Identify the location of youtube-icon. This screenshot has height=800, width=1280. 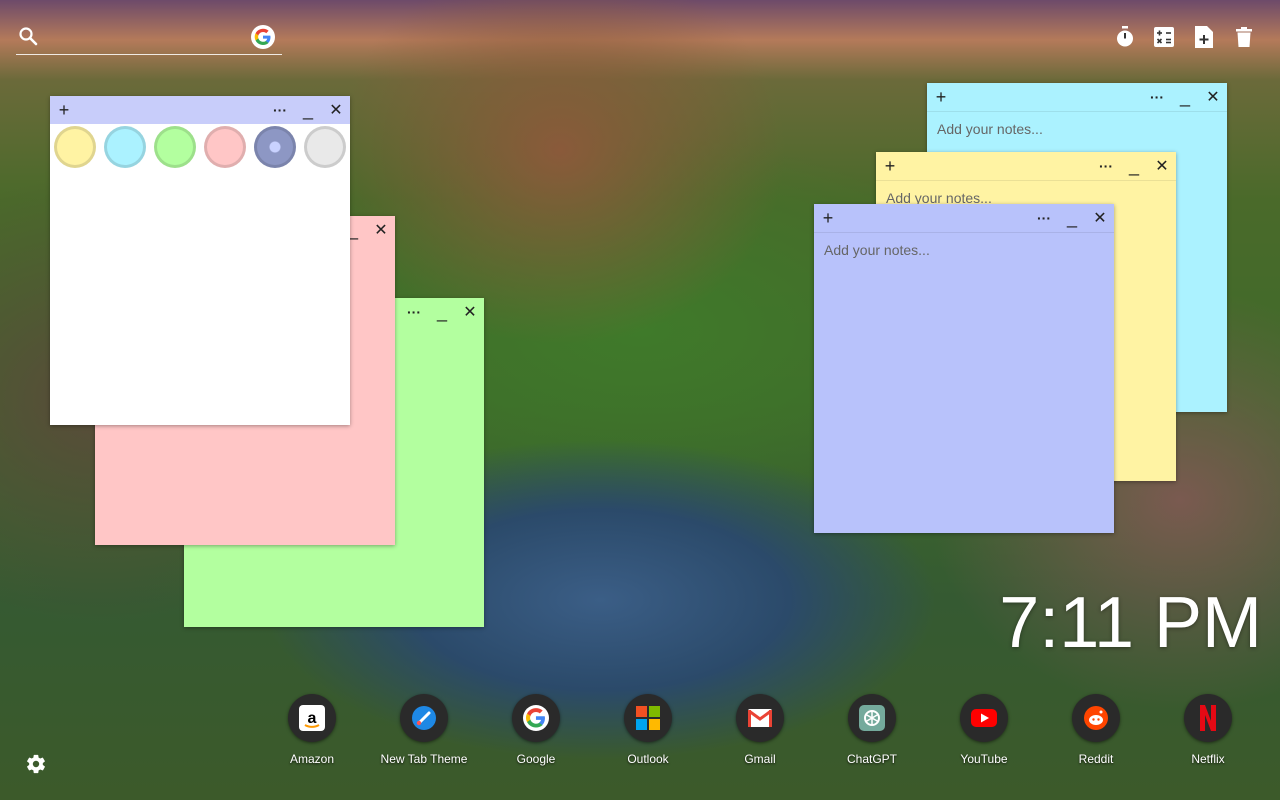
(984, 718).